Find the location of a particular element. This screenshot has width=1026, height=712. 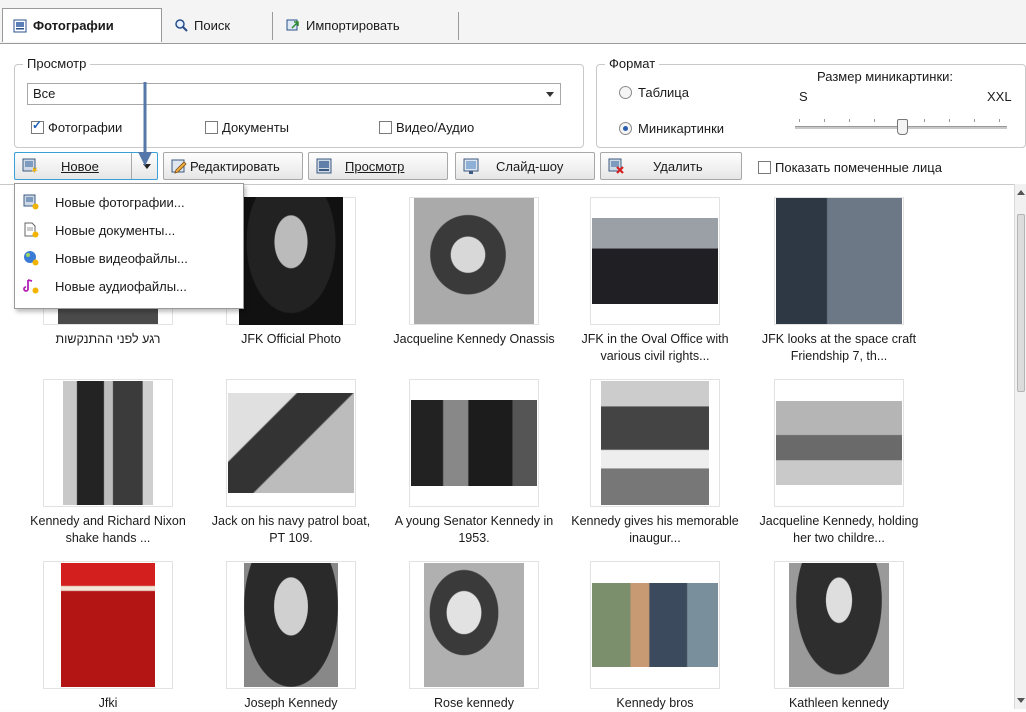

photos-checkbox: Фотографии is located at coordinates (76, 126).